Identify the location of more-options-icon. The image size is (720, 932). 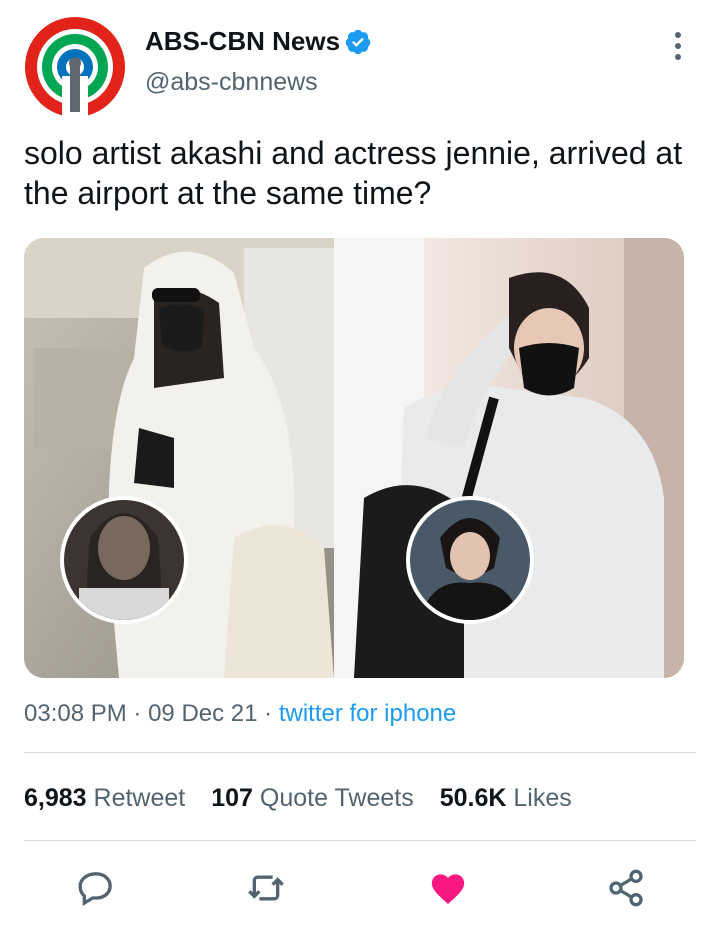
(678, 46).